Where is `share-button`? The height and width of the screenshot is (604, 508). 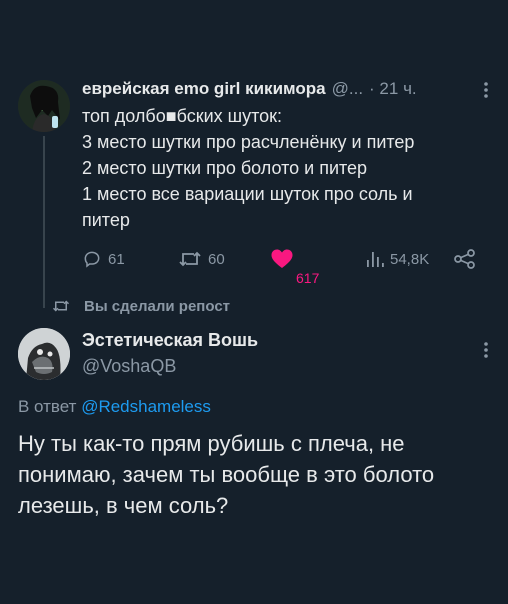
share-button is located at coordinates (465, 259).